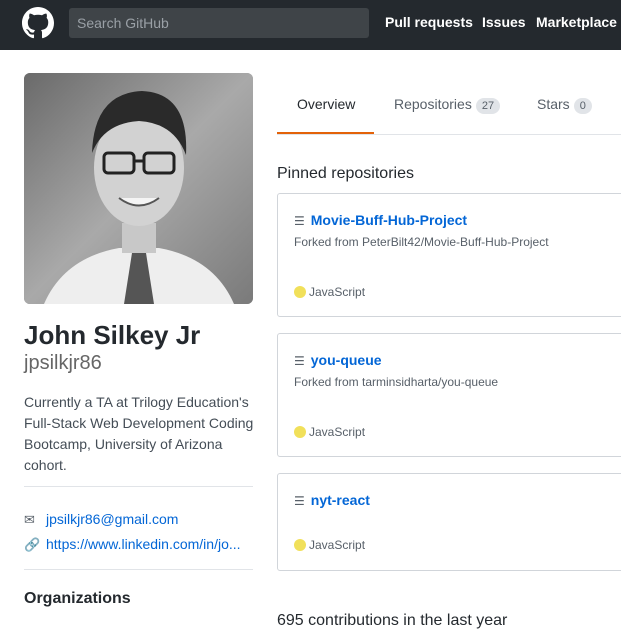  I want to click on pinned-repositories-heading: Pinned repositories, so click(345, 173).